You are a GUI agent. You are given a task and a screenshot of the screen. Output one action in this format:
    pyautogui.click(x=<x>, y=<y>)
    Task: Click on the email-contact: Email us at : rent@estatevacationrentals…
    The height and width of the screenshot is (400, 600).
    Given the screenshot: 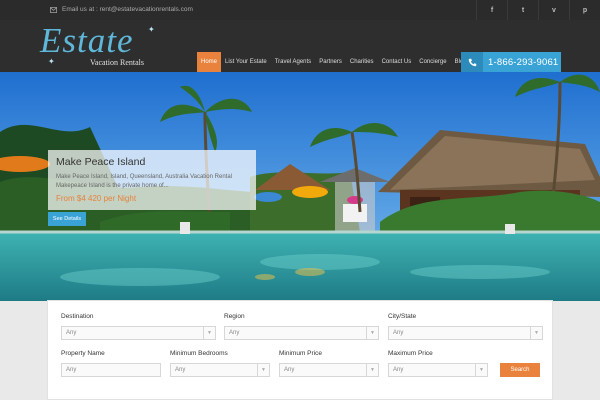 What is the action you would take?
    pyautogui.click(x=121, y=9)
    